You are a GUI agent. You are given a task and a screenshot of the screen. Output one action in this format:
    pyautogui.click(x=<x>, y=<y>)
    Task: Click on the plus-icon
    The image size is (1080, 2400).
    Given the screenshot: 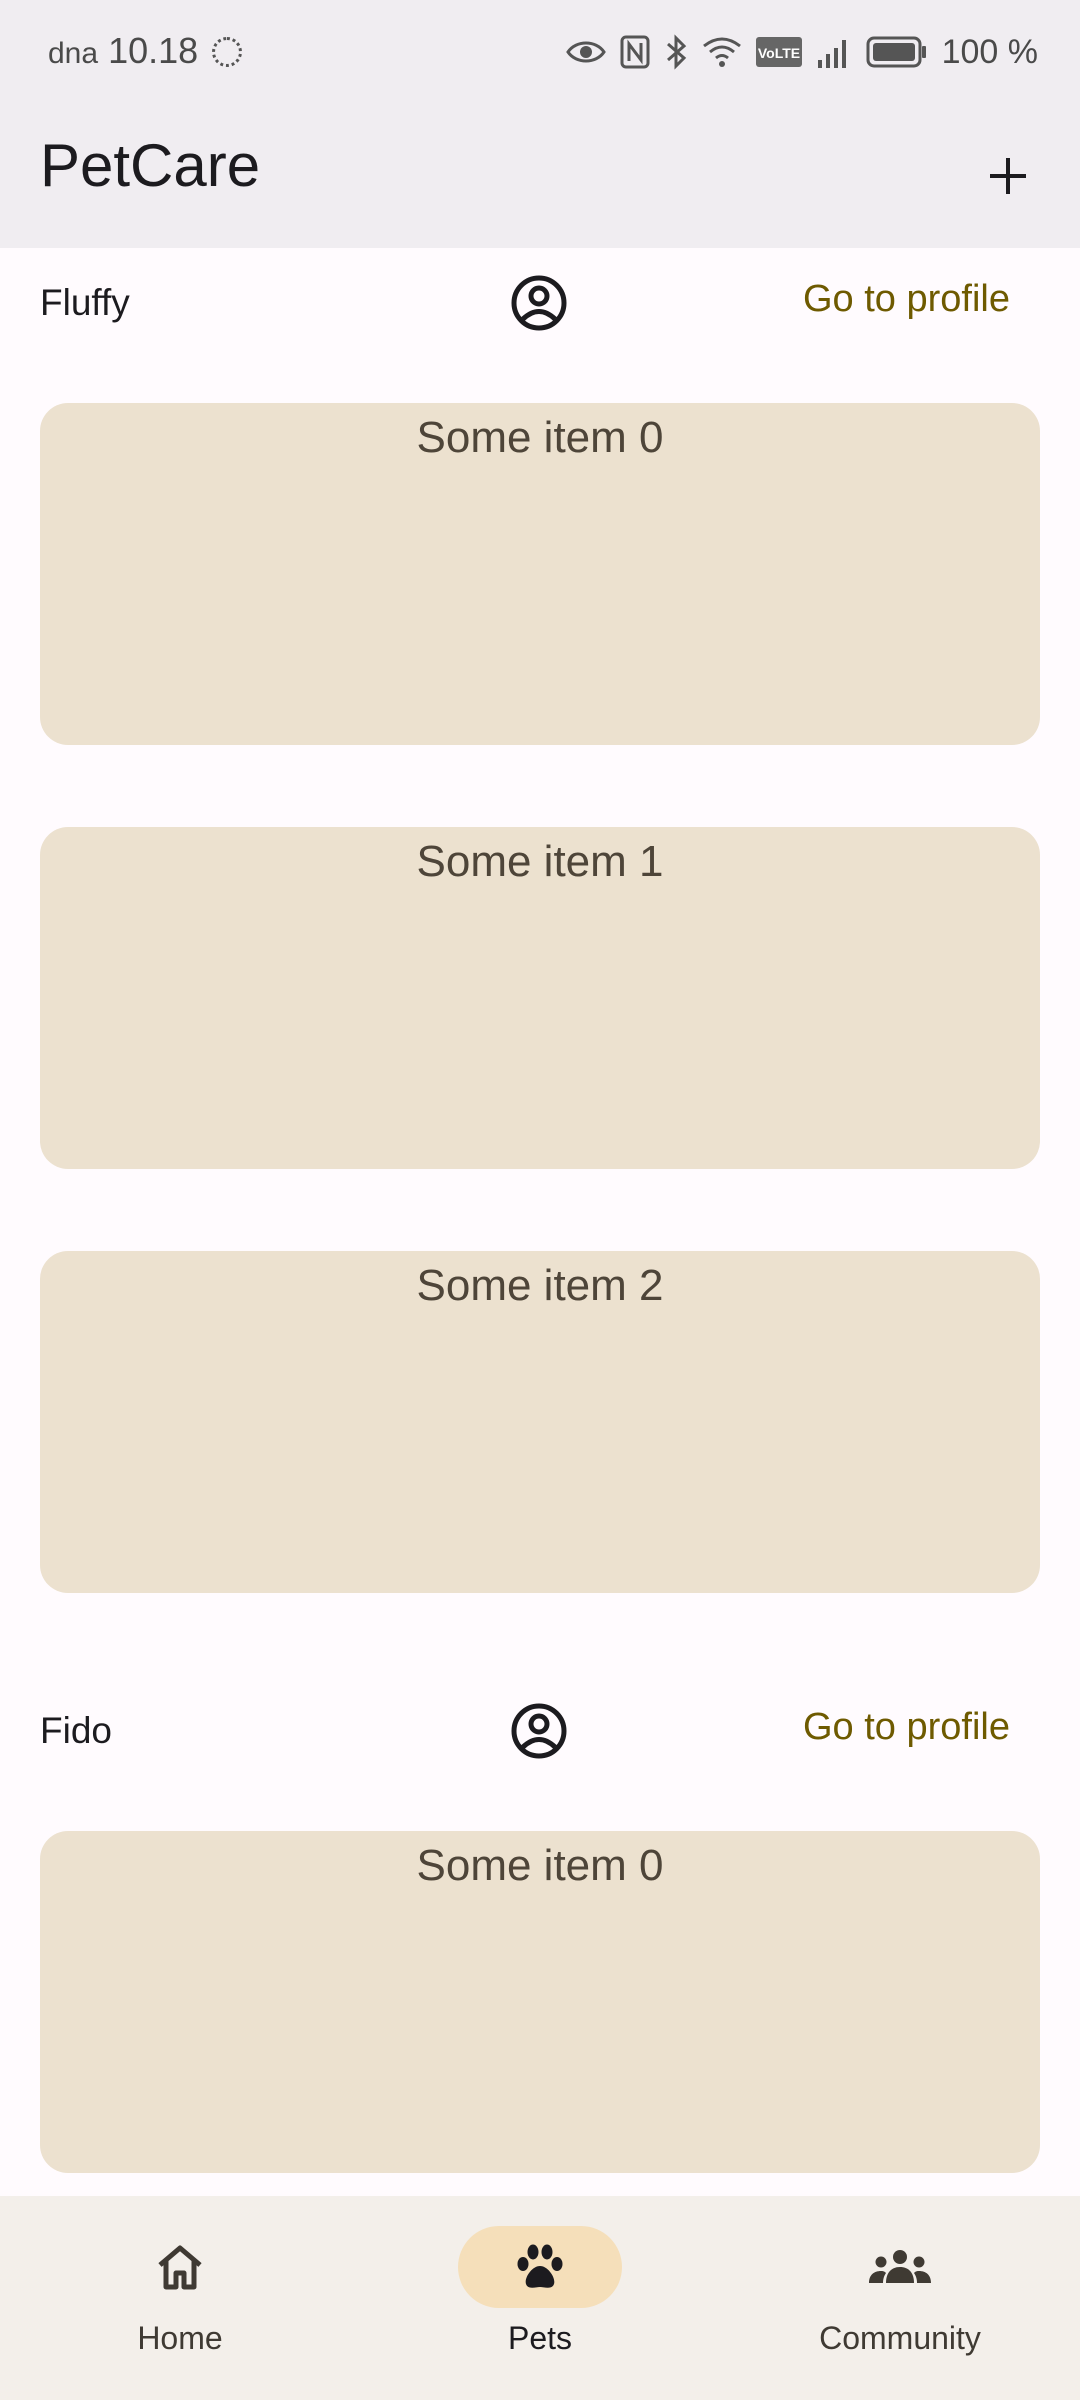 What is the action you would take?
    pyautogui.click(x=1008, y=176)
    